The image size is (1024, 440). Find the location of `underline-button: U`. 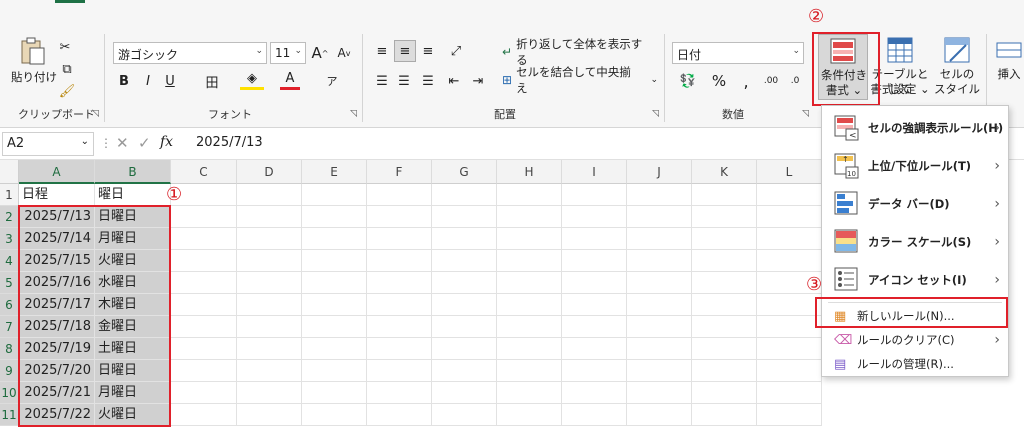

underline-button: U is located at coordinates (170, 81).